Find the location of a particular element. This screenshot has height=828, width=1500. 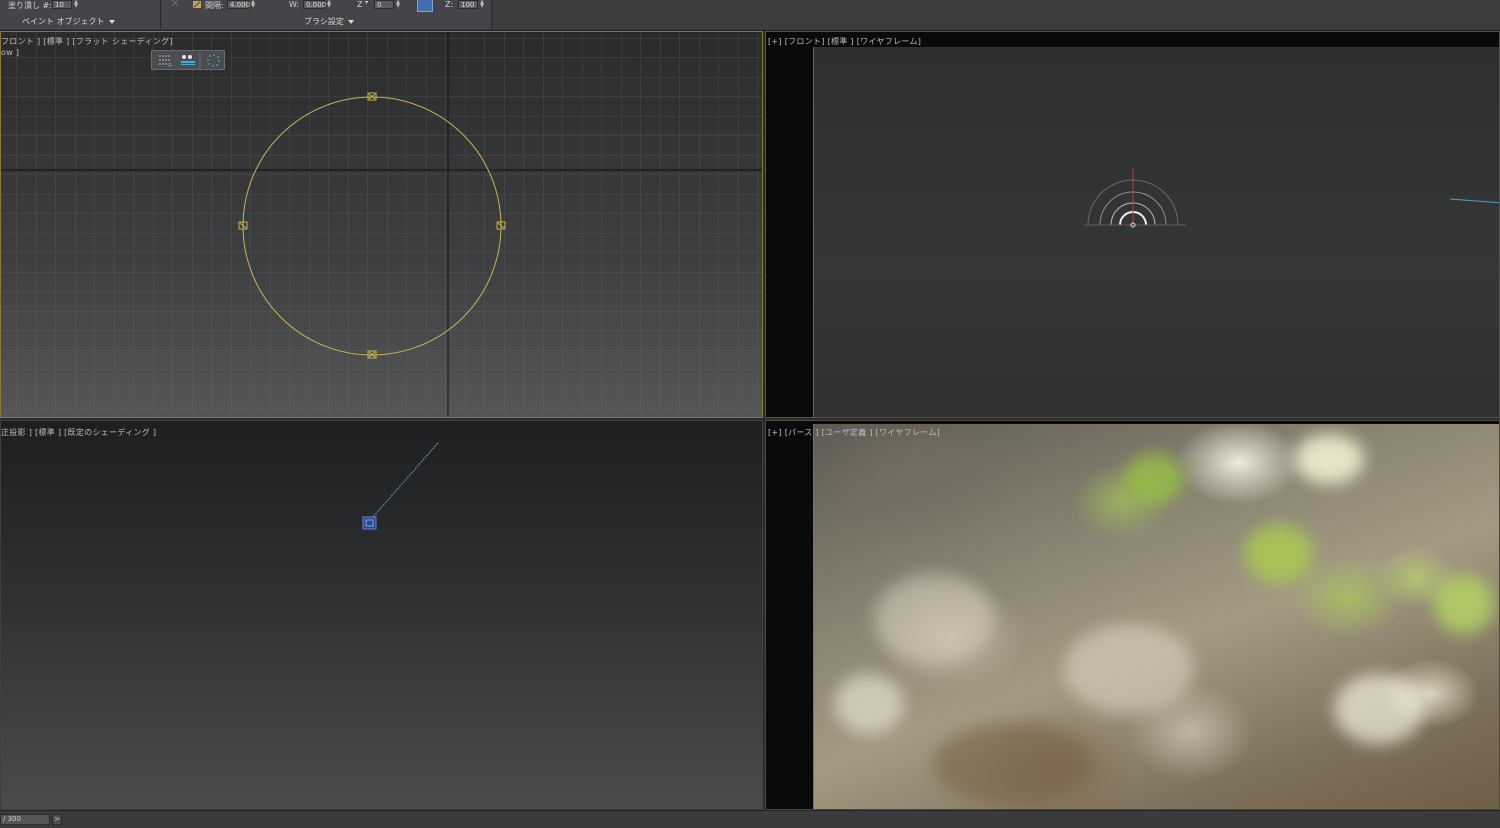

viewport-mini-toolbar: A is located at coordinates (188, 60).